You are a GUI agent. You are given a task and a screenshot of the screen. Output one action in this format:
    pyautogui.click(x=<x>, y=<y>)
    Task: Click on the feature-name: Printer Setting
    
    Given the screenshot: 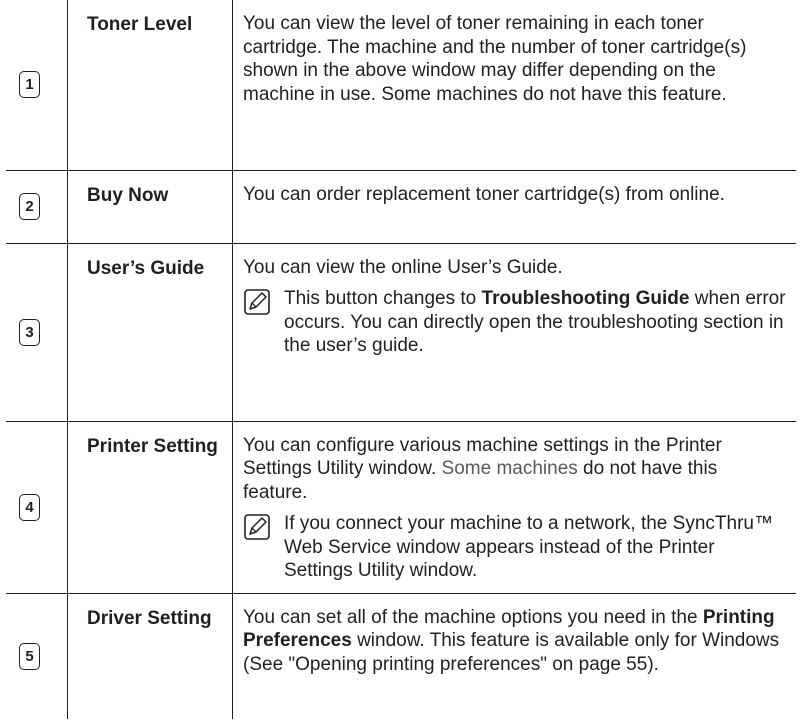 What is the action you would take?
    pyautogui.click(x=152, y=446)
    